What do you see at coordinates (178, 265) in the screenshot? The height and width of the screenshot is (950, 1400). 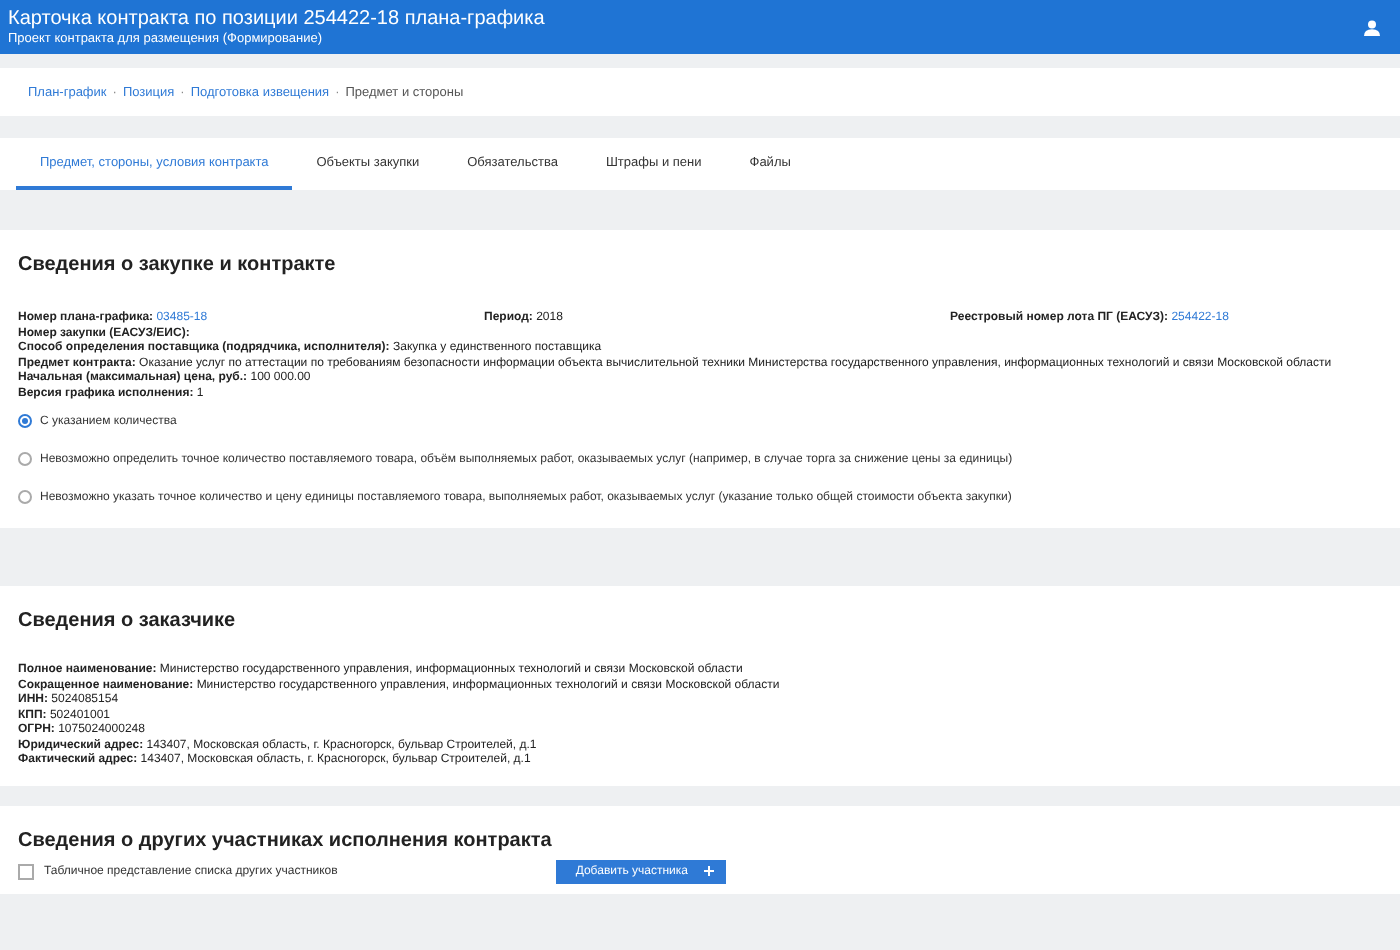 I see `section-title: Сведения о закупке и контракте` at bounding box center [178, 265].